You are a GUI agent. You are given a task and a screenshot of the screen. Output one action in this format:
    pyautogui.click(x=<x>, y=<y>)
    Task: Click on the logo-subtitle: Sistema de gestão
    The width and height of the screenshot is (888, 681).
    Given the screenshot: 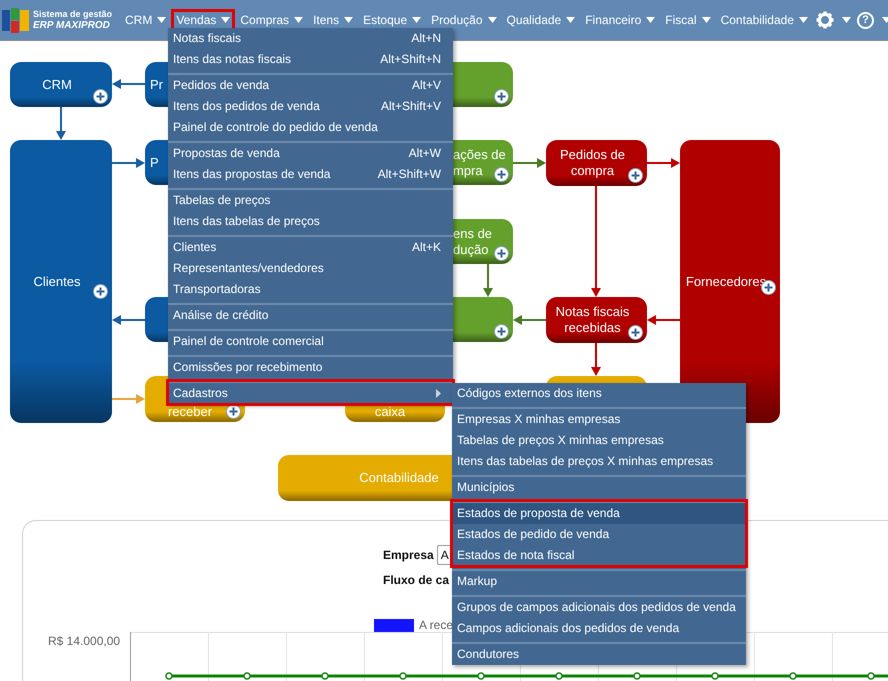 What is the action you would take?
    pyautogui.click(x=72, y=14)
    